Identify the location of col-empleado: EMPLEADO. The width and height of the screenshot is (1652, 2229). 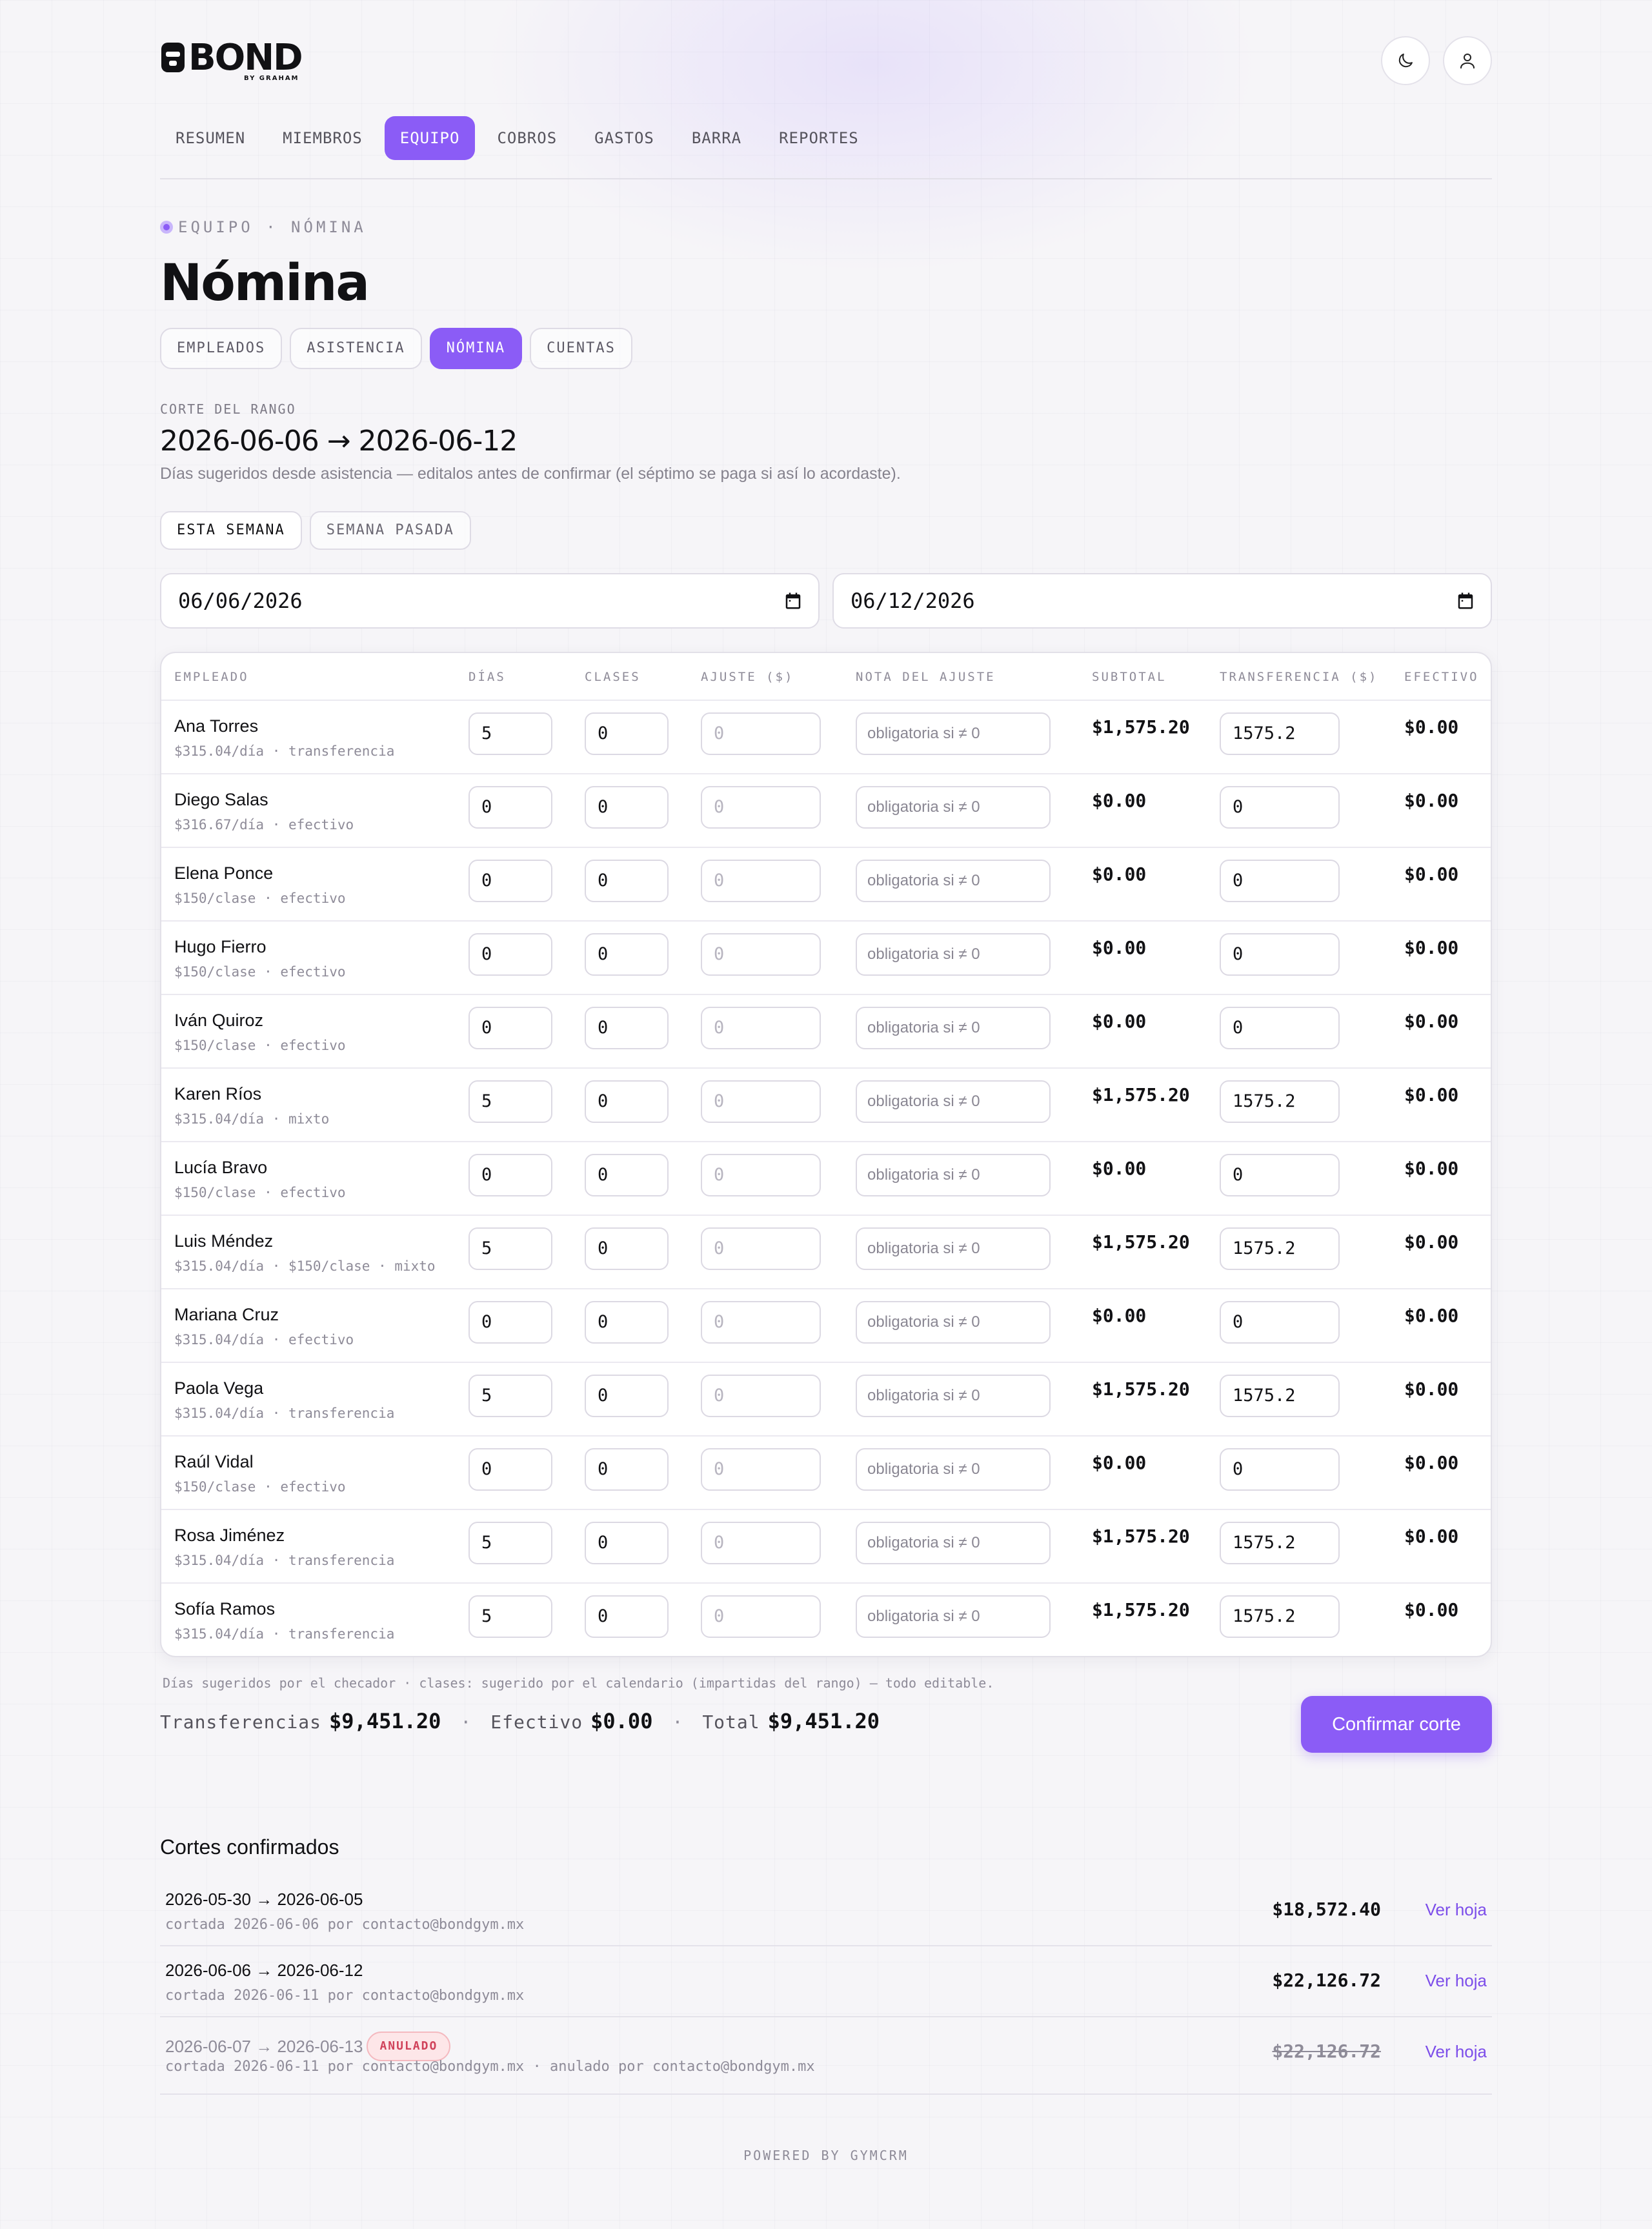
(211, 677).